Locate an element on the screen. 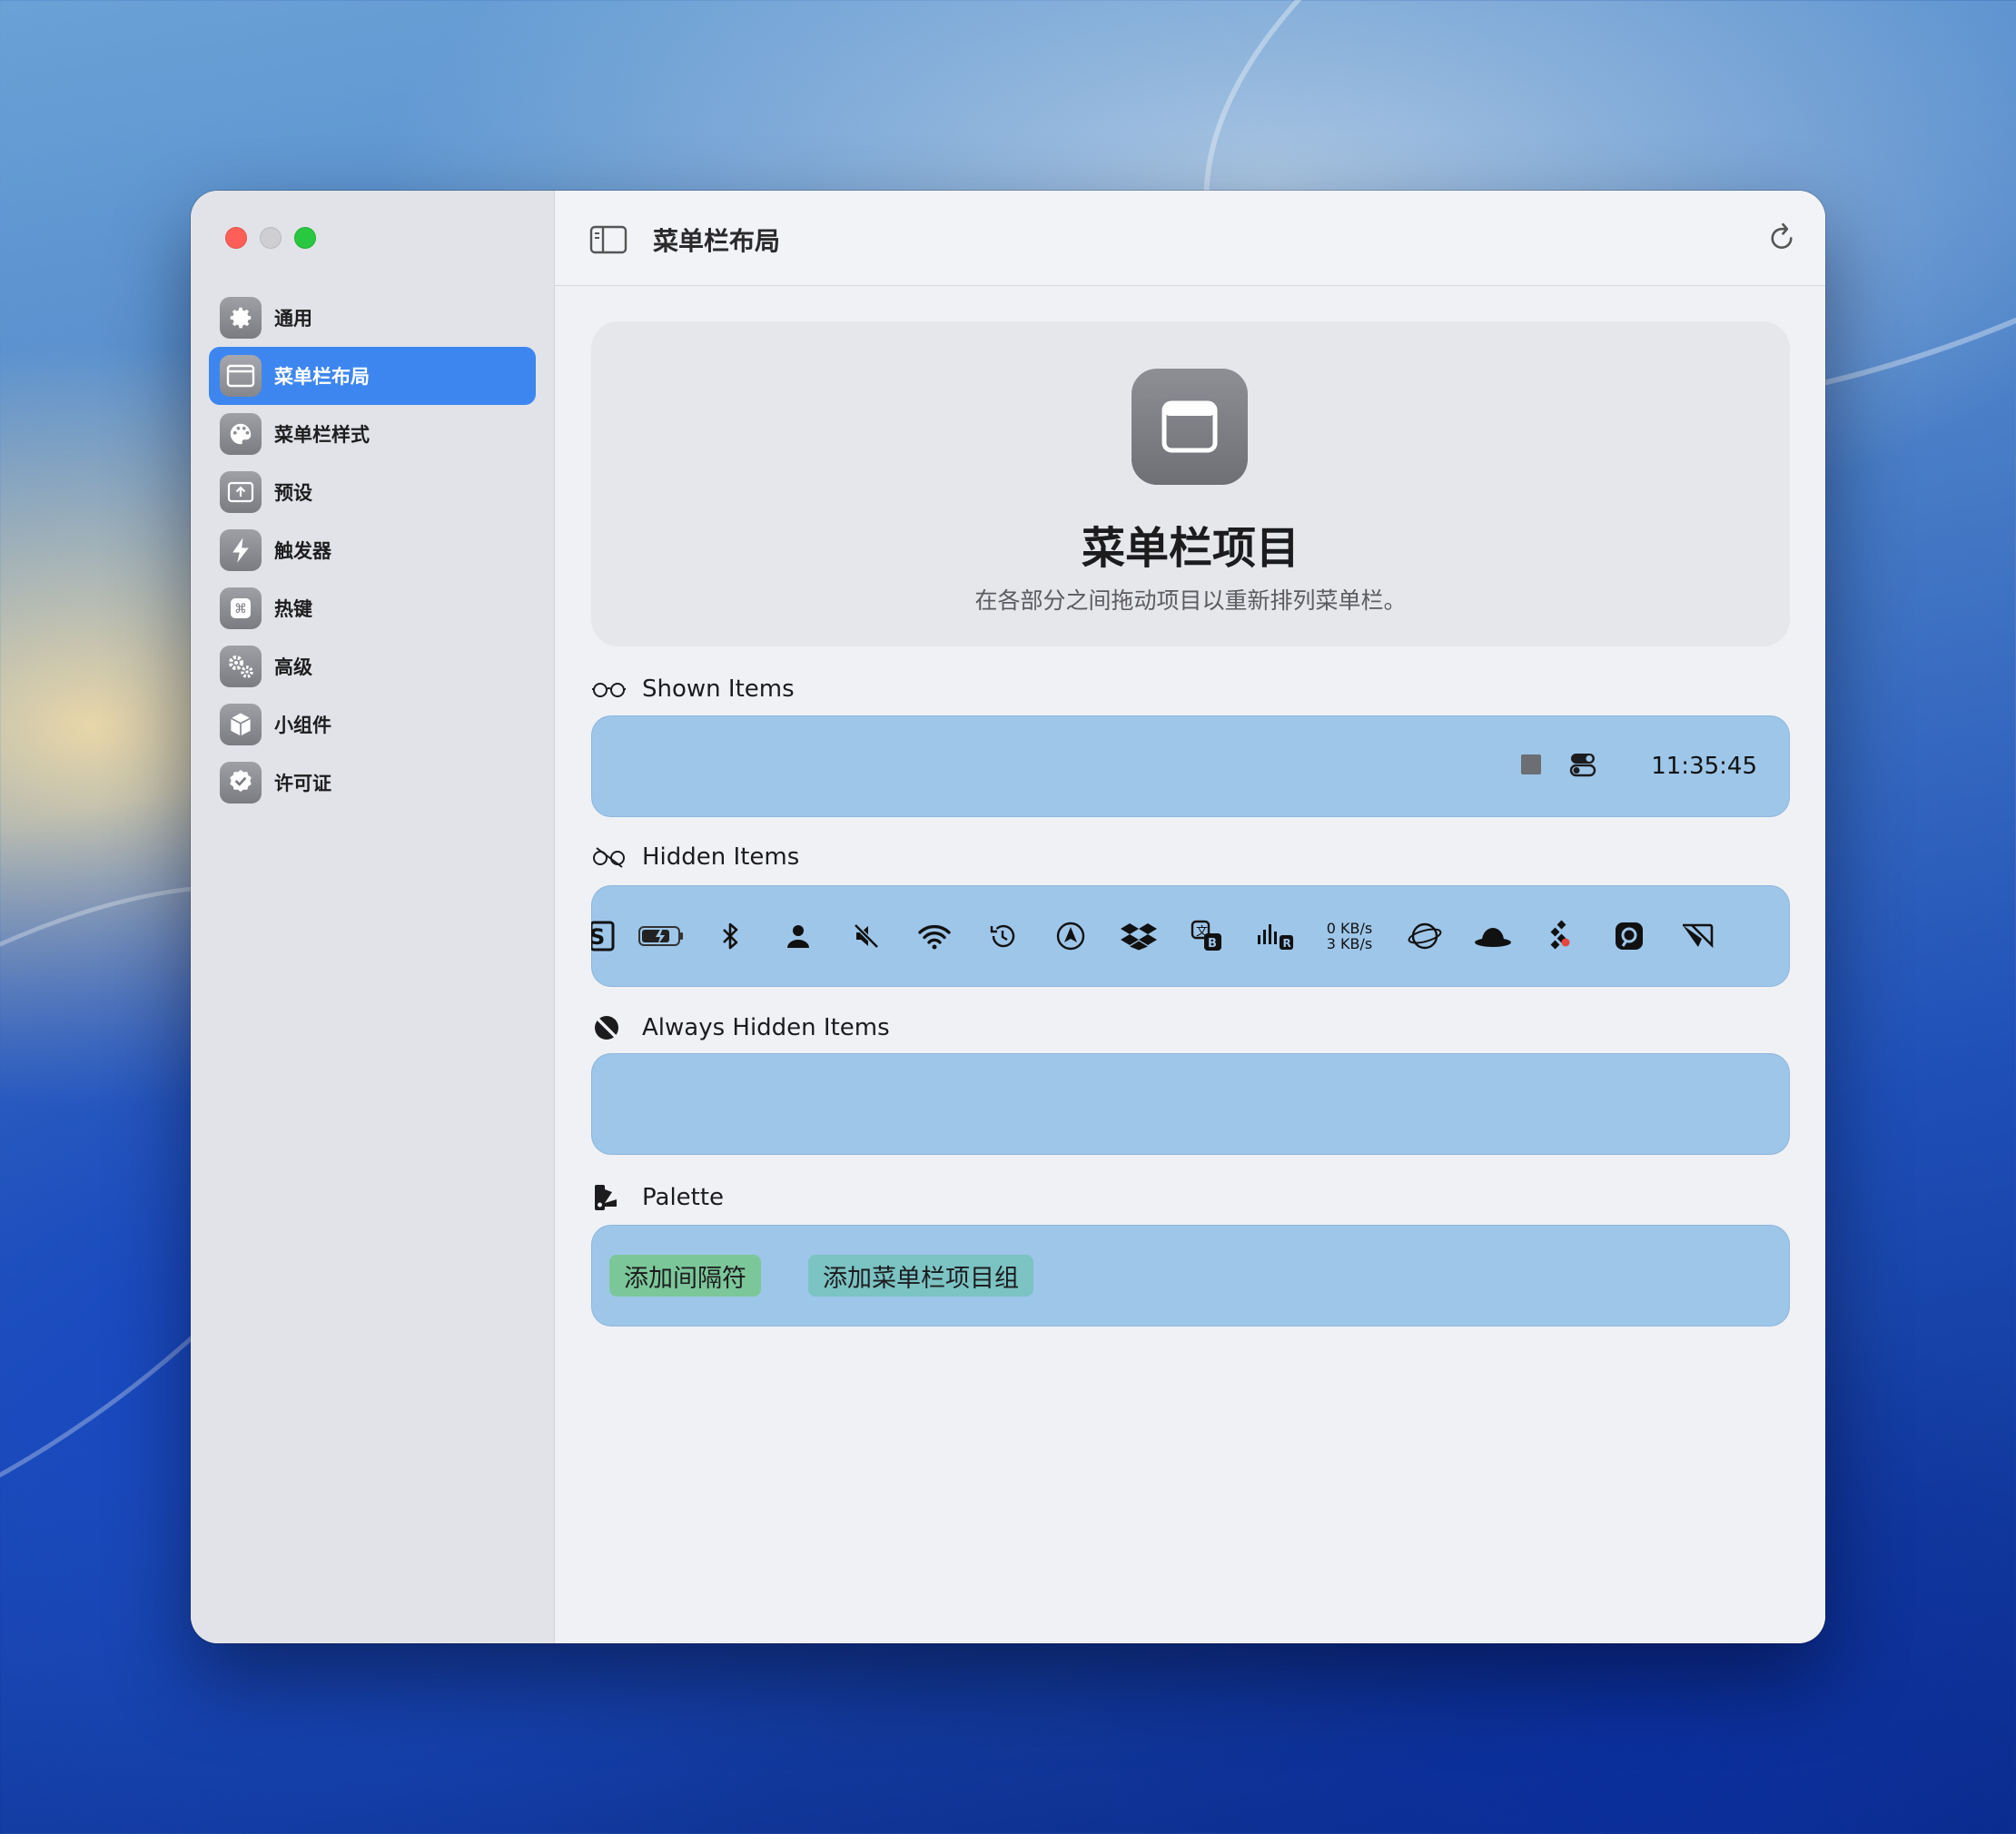 This screenshot has height=1834, width=2016. section-header-always-hidden: Always Hidden Items is located at coordinates (741, 1027).